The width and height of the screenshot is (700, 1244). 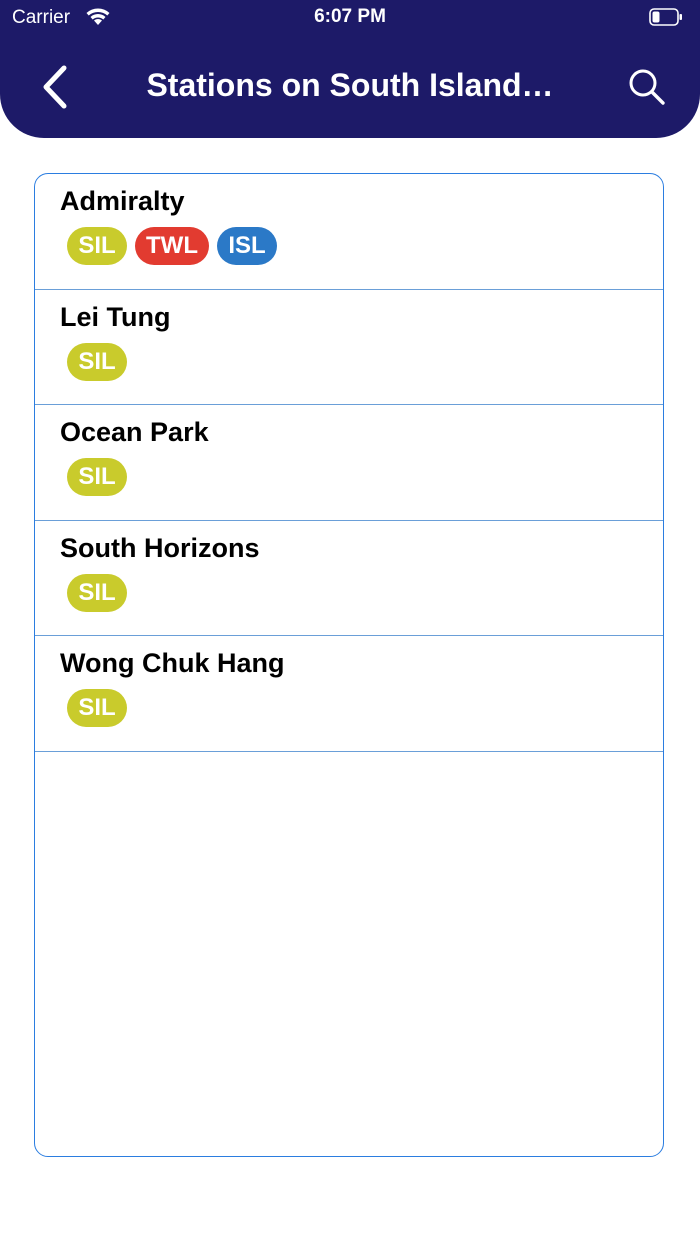 I want to click on clock: 6:07 PM, so click(x=350, y=16).